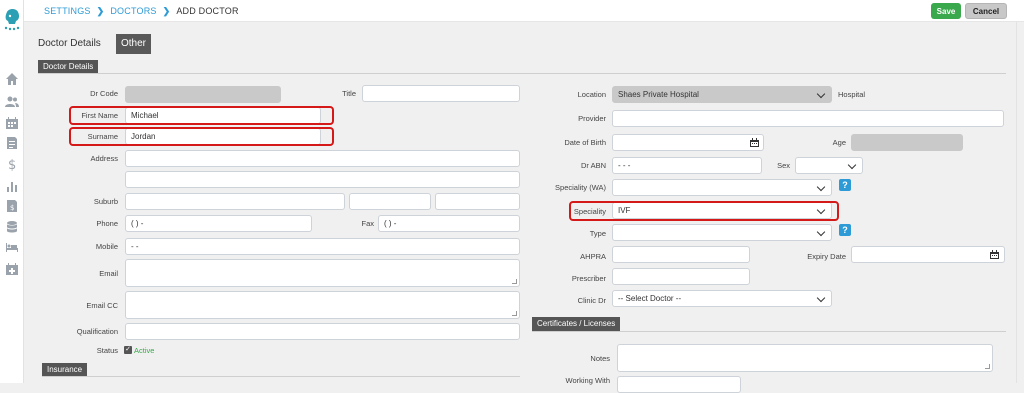 The height and width of the screenshot is (393, 1024). I want to click on provider-label: Provider, so click(592, 118).